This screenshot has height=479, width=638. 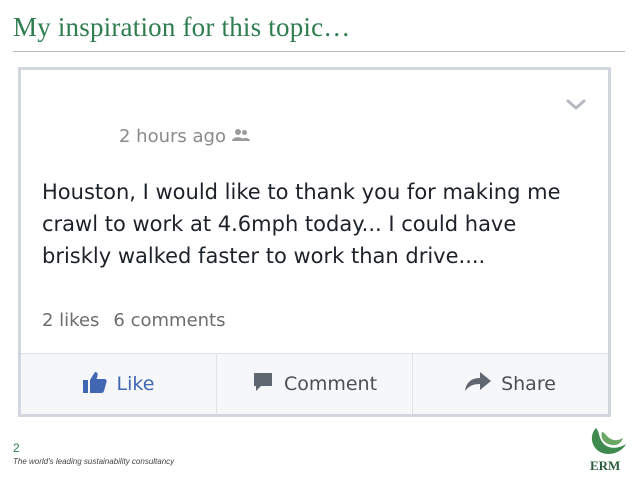 I want to click on post-timestamp: 2 hours ago, so click(x=172, y=136).